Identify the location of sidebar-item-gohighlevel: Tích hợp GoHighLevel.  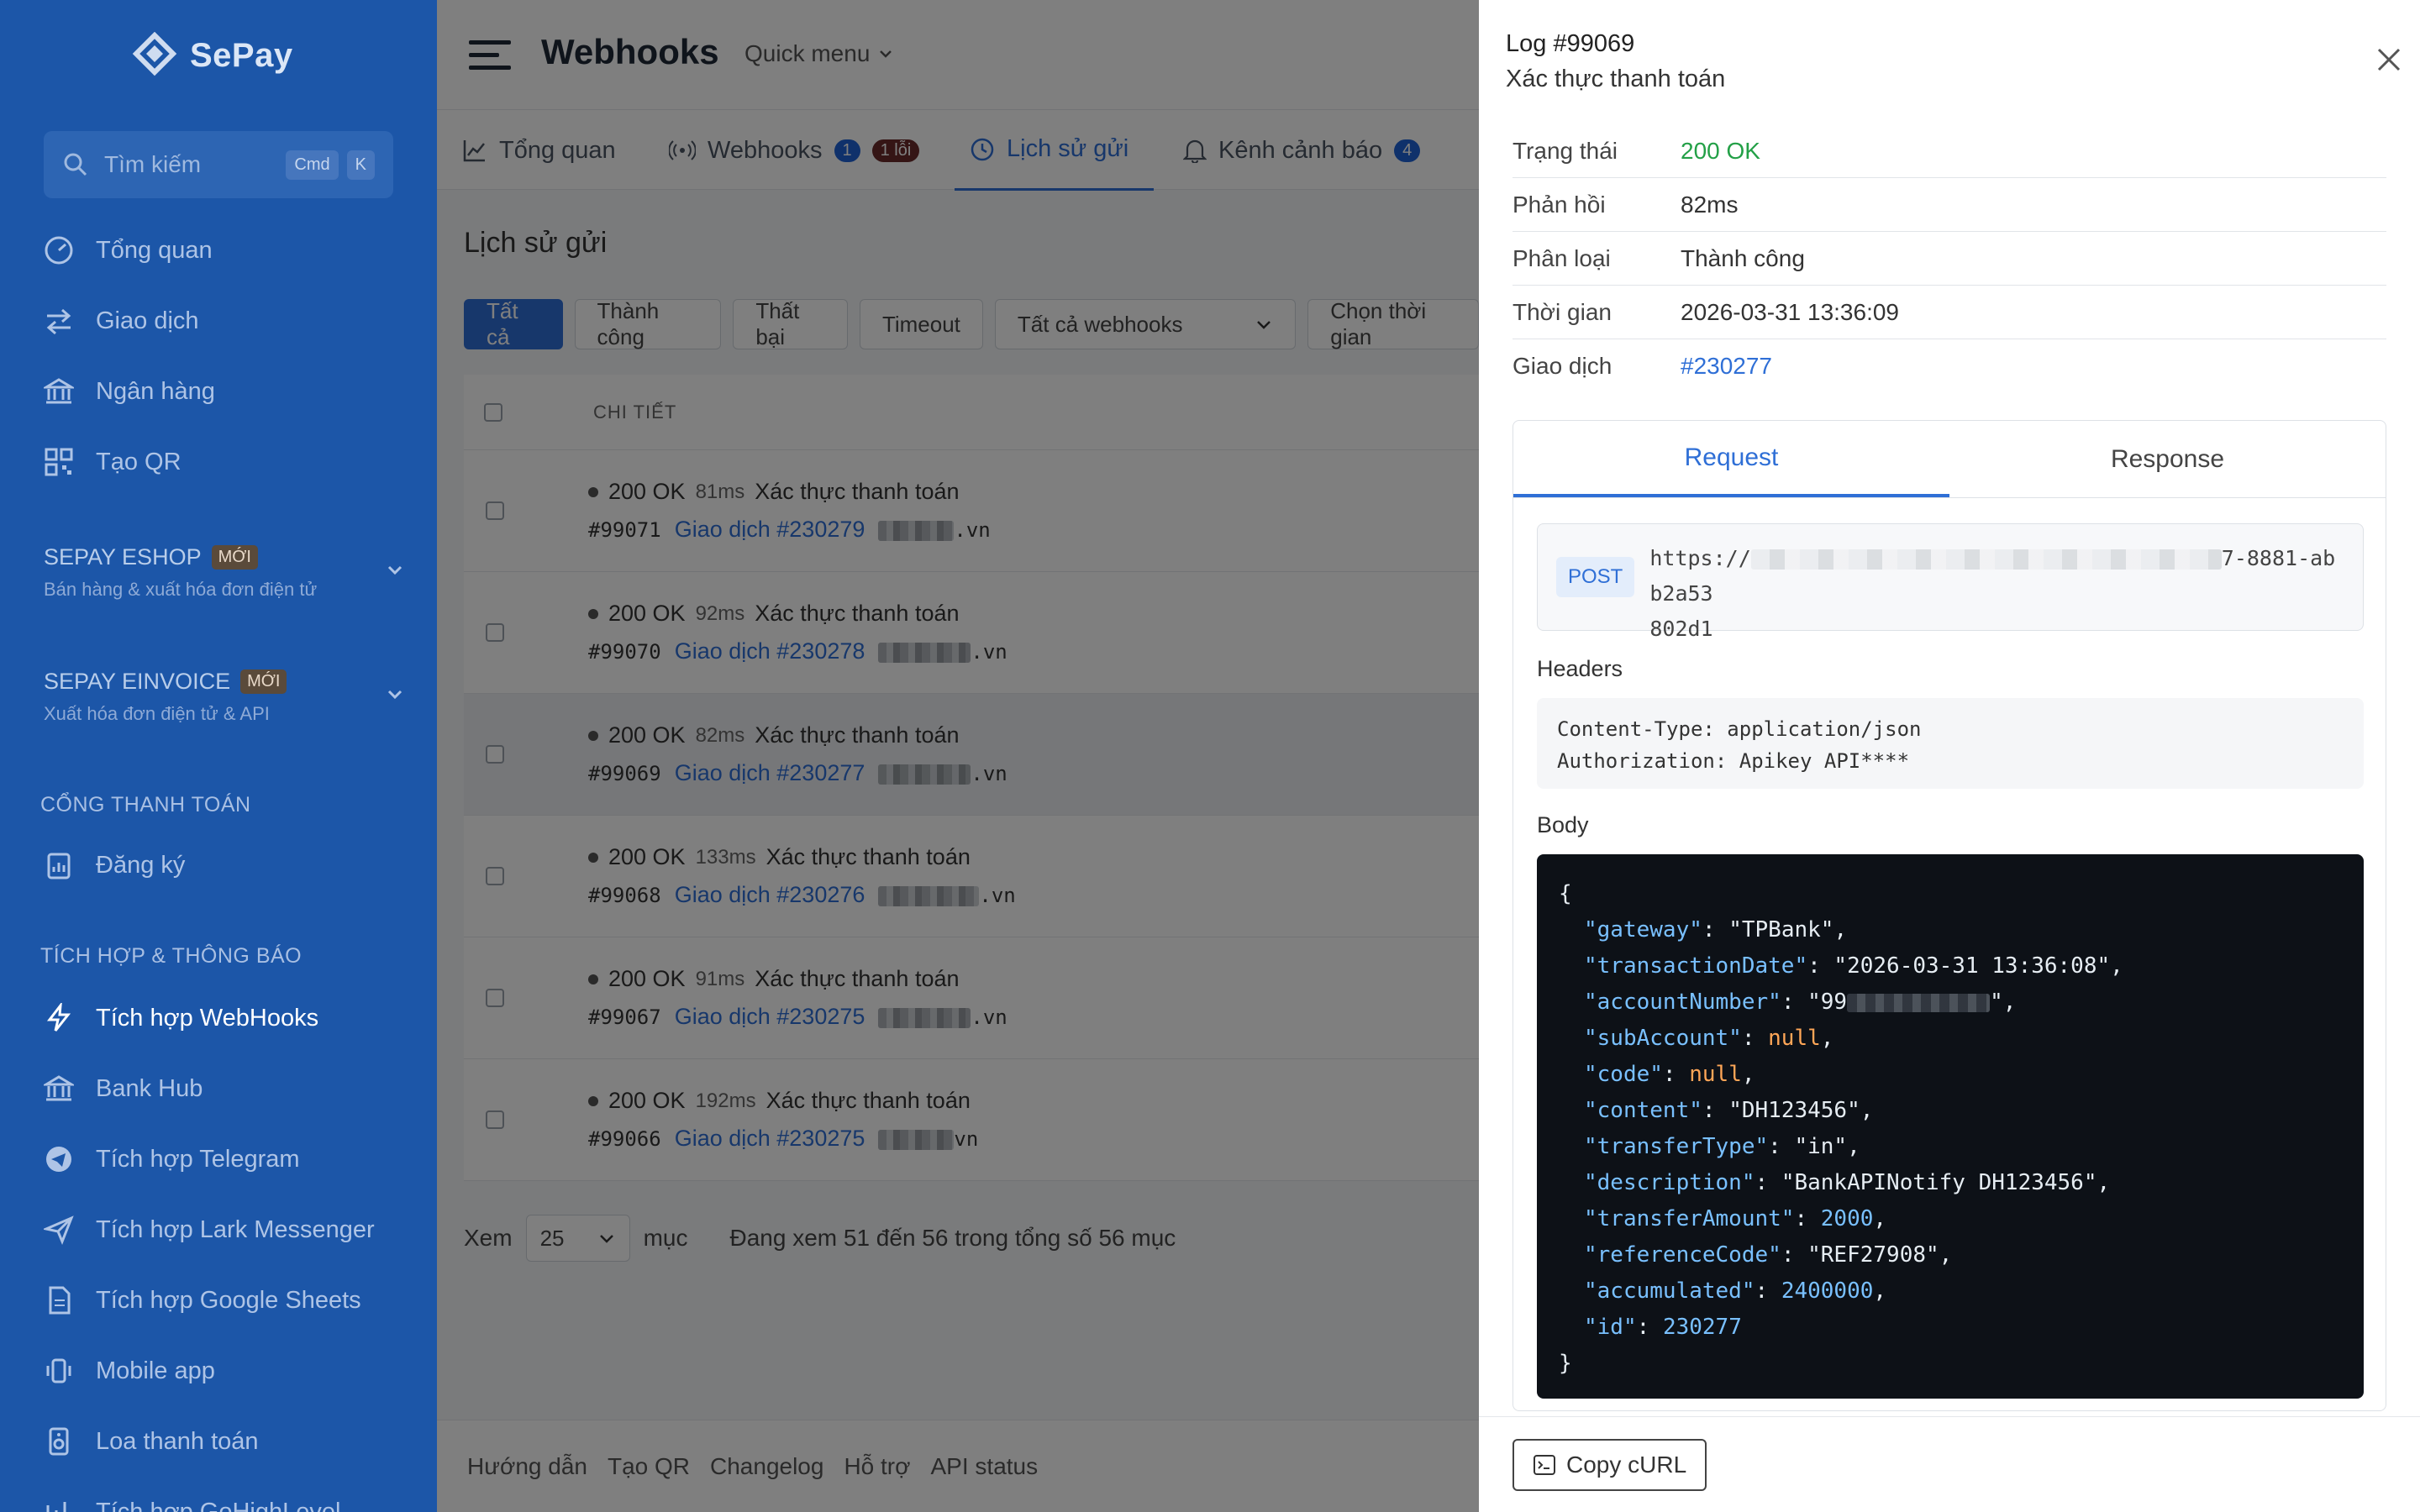
(191, 1503).